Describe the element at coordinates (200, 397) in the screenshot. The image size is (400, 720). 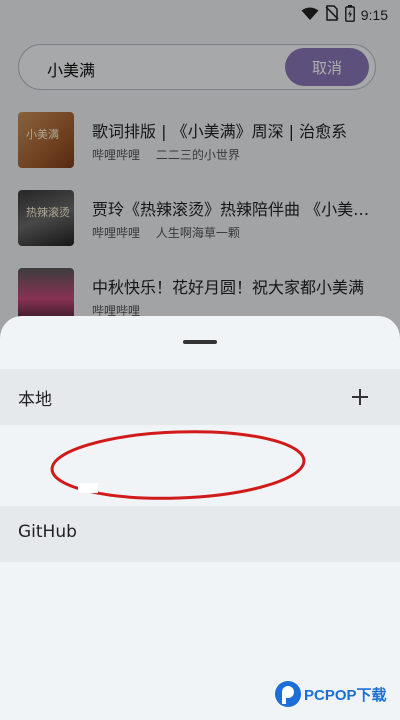
I see `section-local: 本地` at that location.